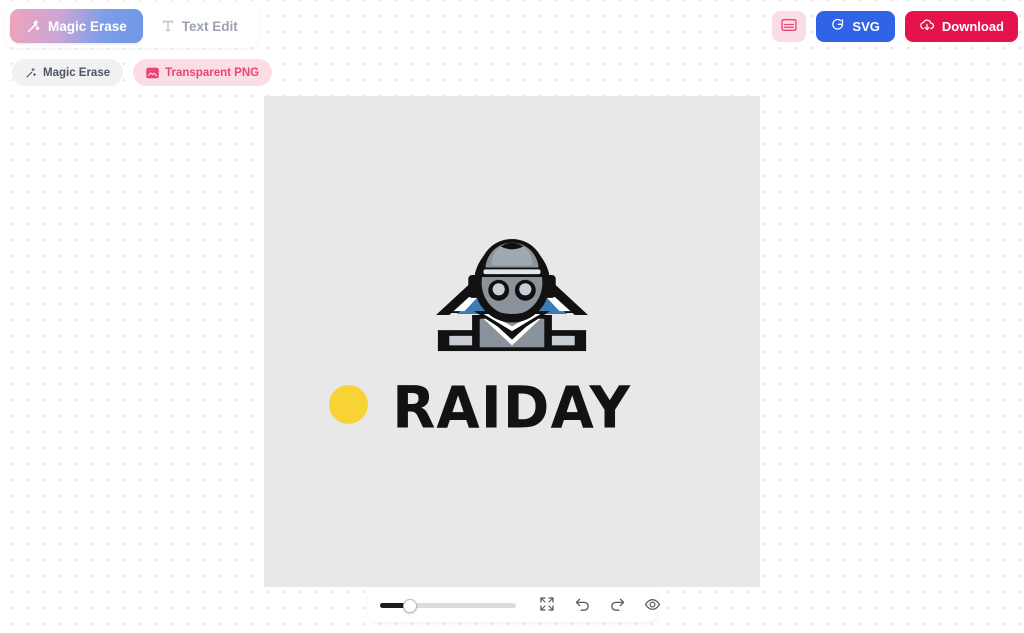 Image resolution: width=1024 pixels, height=633 pixels. Describe the element at coordinates (87, 26) in the screenshot. I see `tab-magic-erase-label: Magic Erase` at that location.